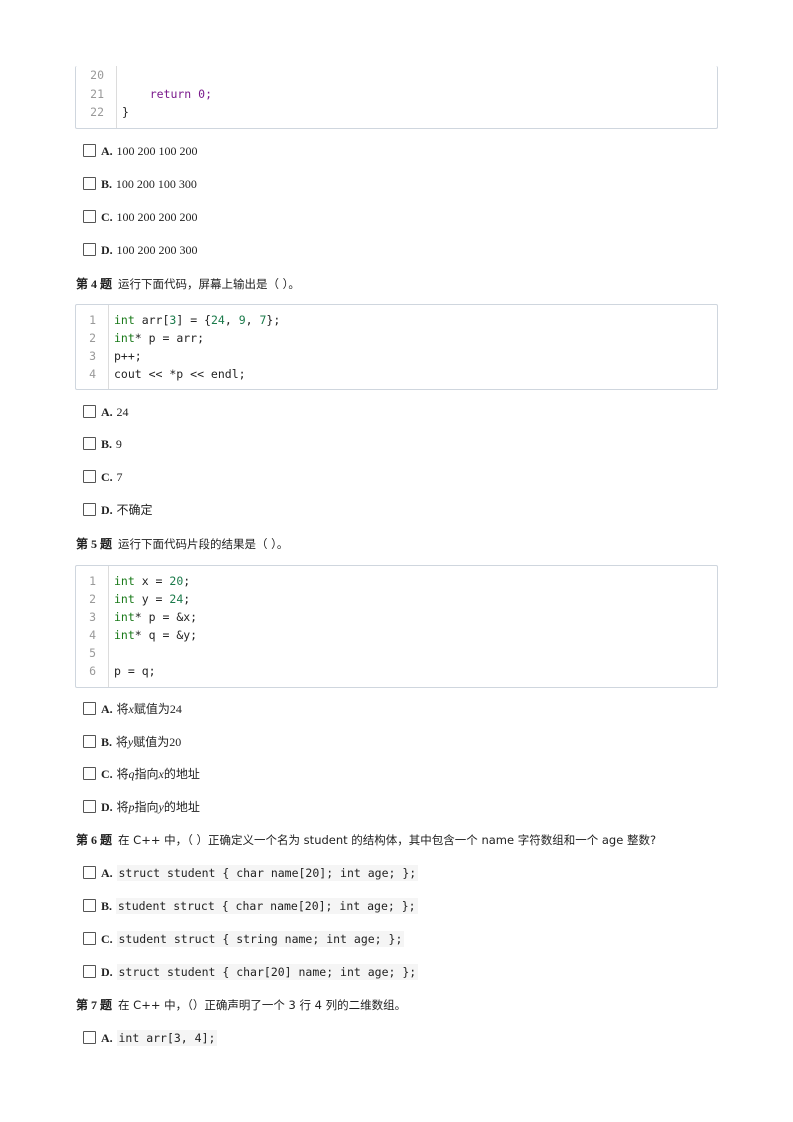  I want to click on code-line: 1 int arr[3] = {24, 9, 7};, so click(396, 320).